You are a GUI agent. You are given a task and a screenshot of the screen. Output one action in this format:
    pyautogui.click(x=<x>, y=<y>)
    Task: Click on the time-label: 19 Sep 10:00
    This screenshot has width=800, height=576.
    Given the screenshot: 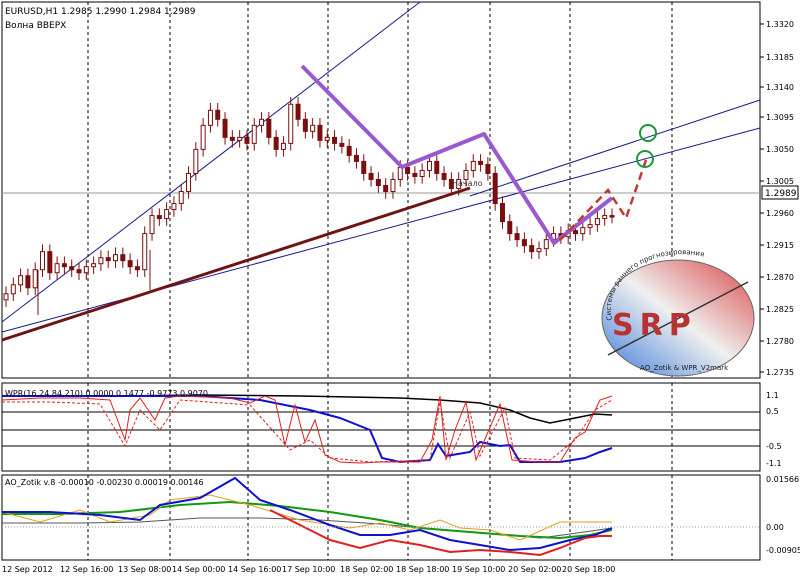 What is the action you would take?
    pyautogui.click(x=478, y=569)
    